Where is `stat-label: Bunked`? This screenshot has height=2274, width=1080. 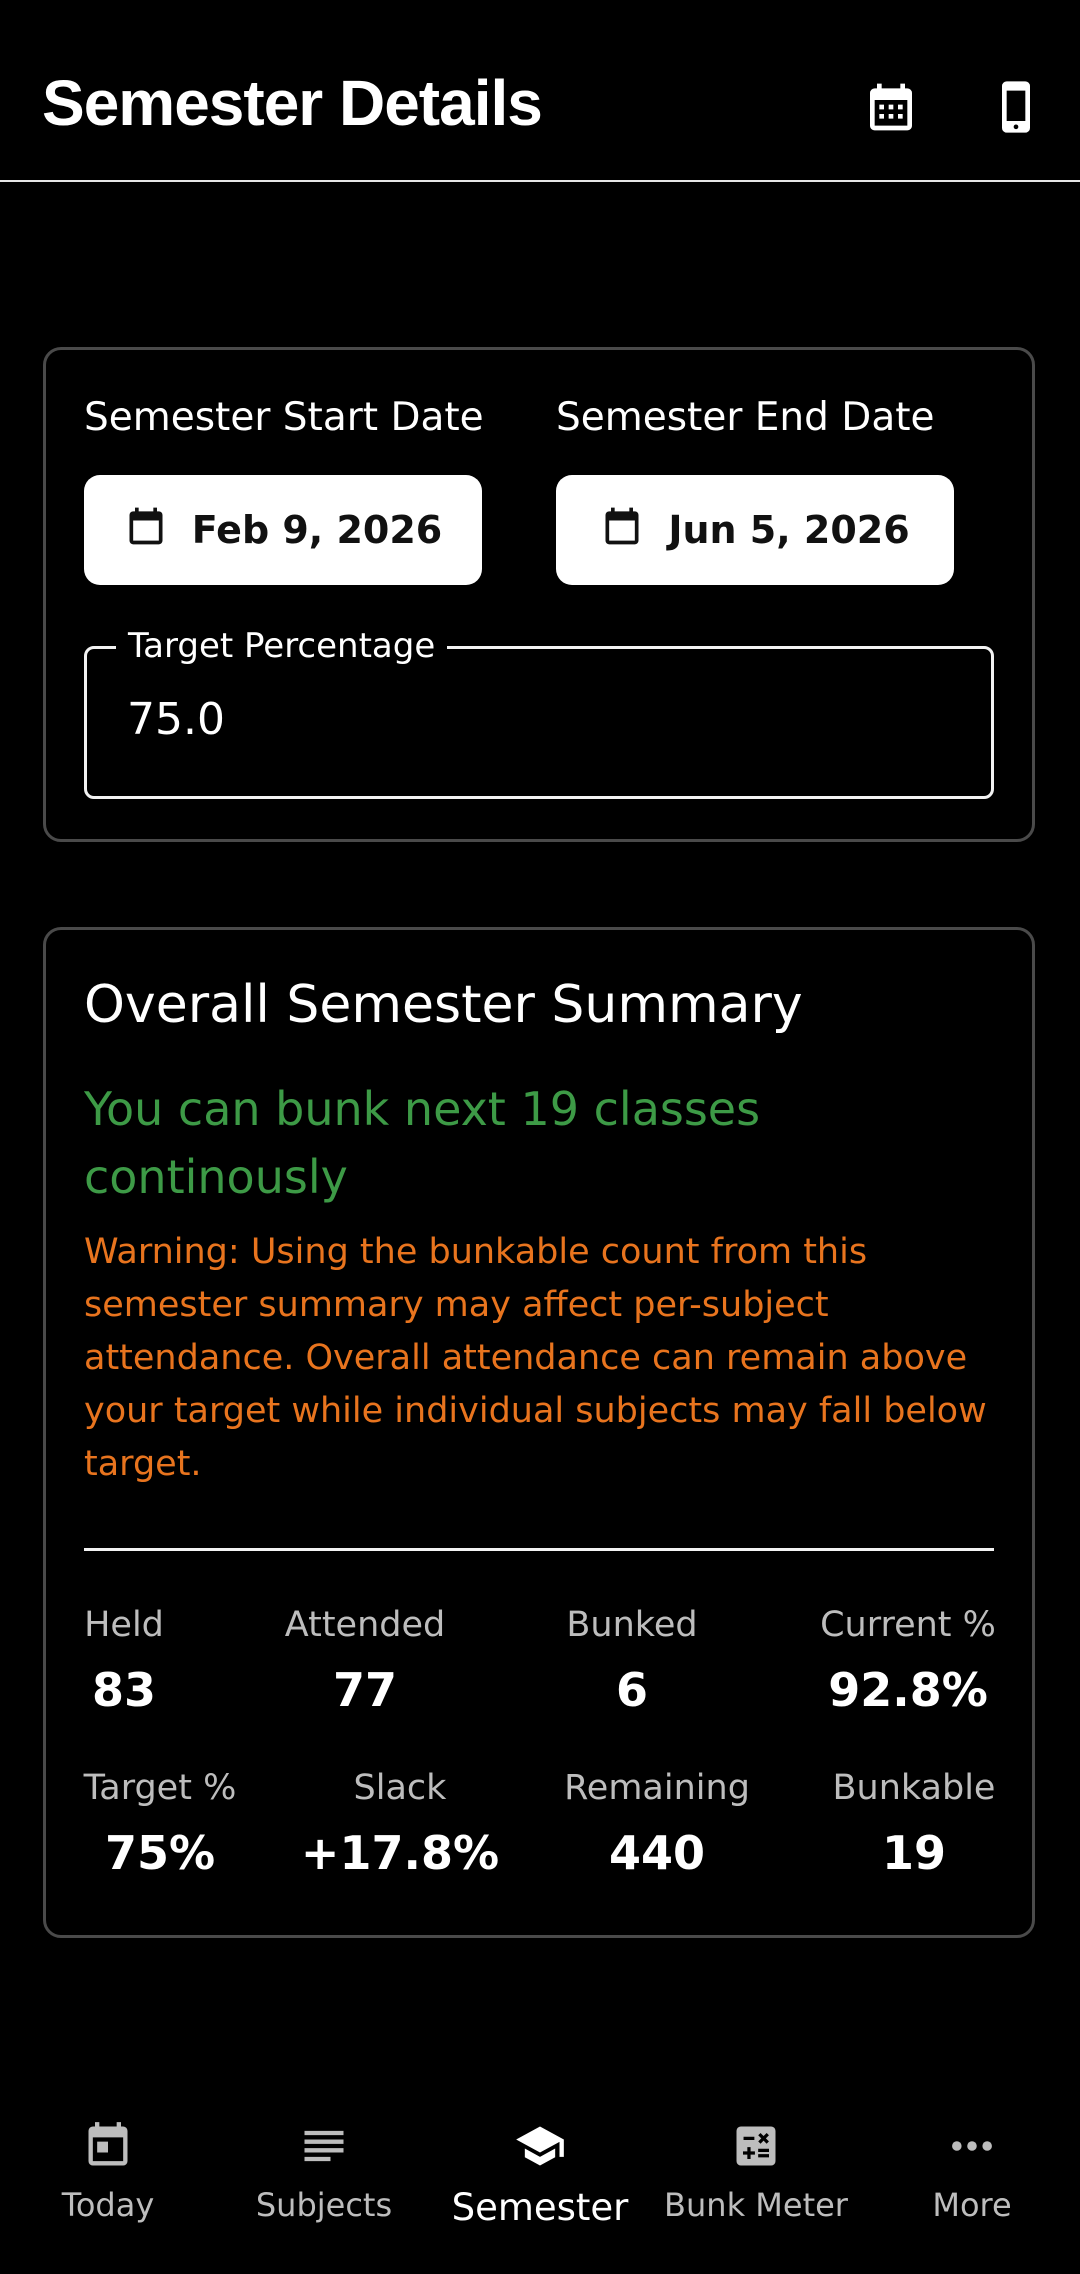
stat-label: Bunked is located at coordinates (632, 1625).